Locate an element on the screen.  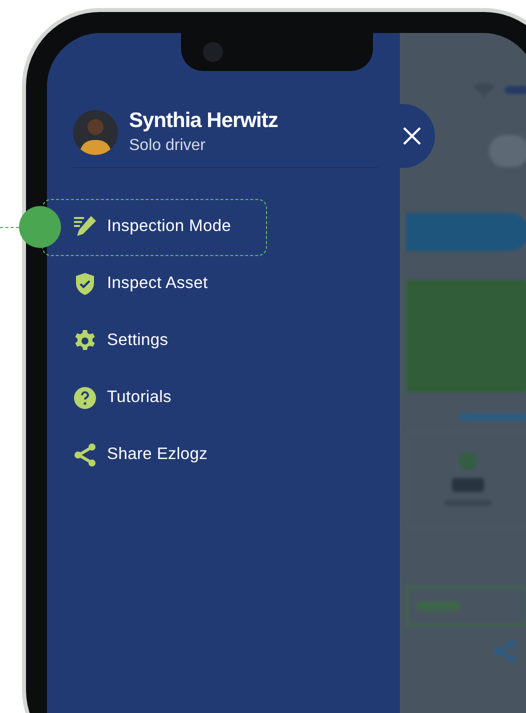
menu-item: Tutorials is located at coordinates (236, 397).